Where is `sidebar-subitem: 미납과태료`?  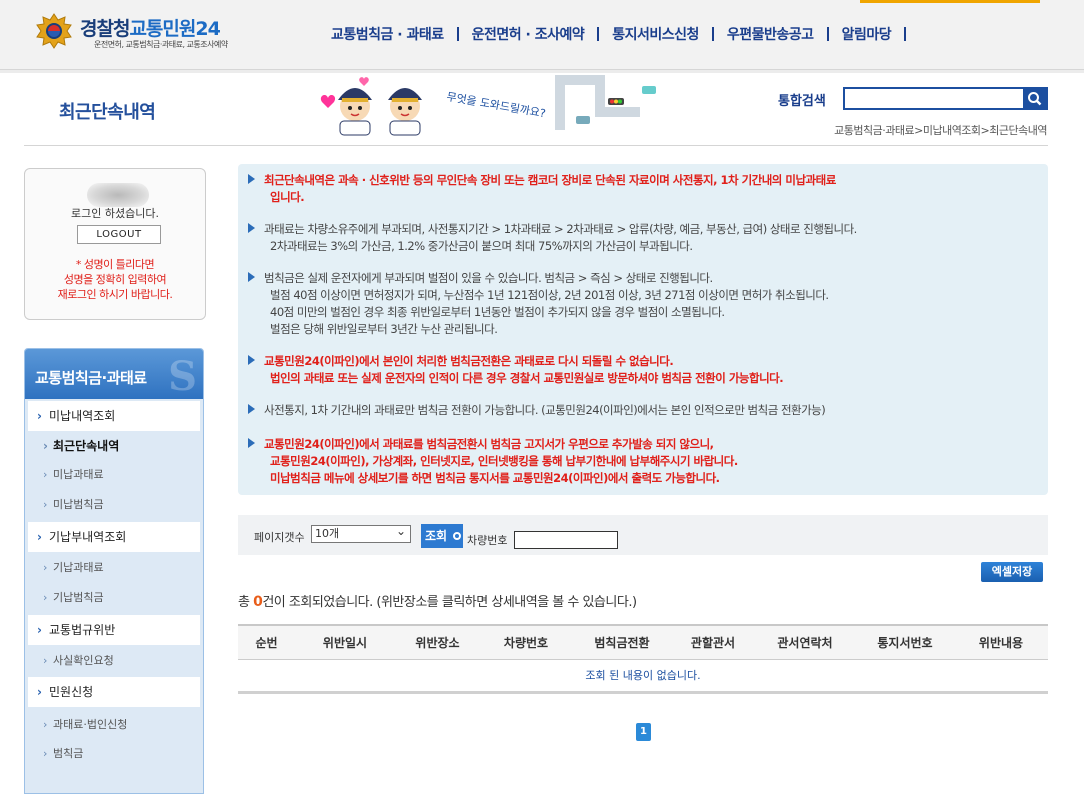
sidebar-subitem: 미납과태료 is located at coordinates (114, 475).